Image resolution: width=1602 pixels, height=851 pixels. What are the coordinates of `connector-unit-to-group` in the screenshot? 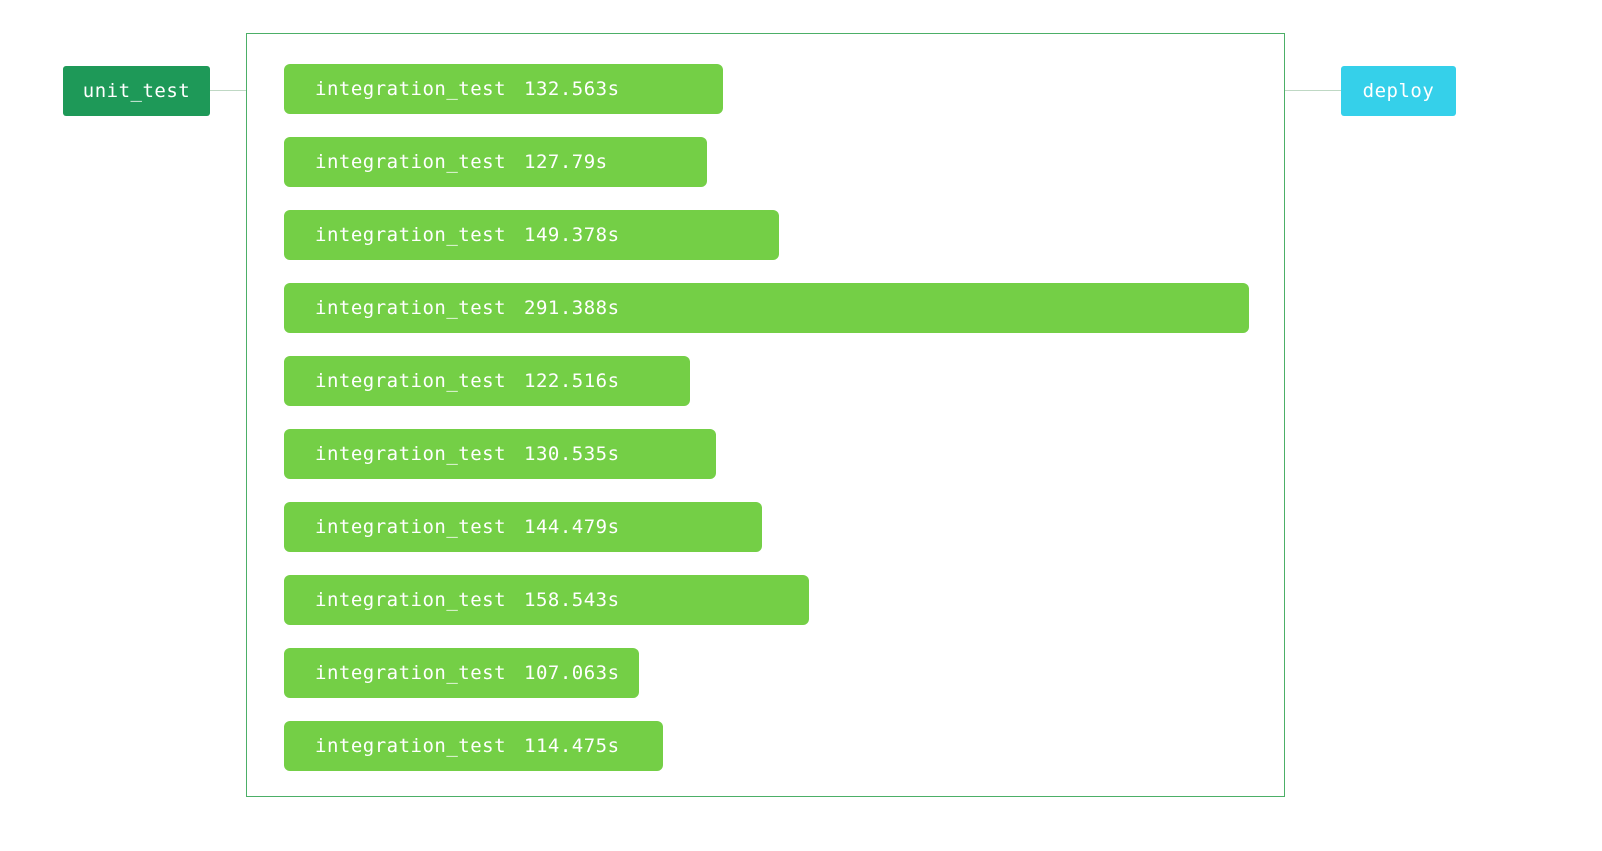 It's located at (228, 90).